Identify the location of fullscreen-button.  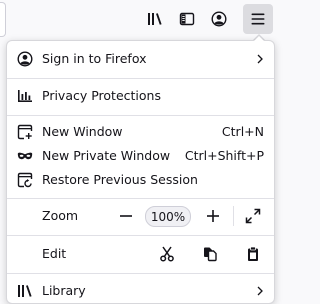
(253, 216).